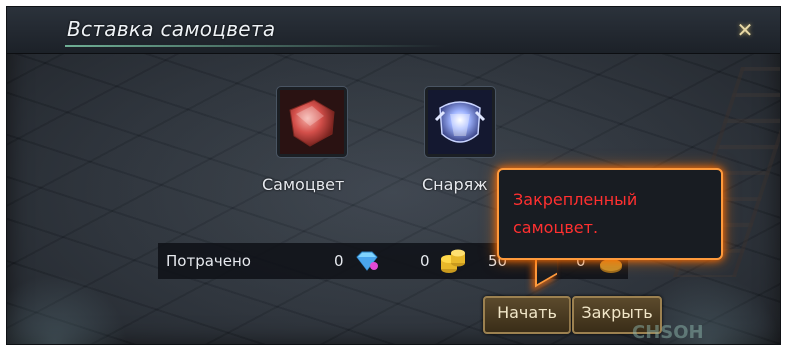 Image resolution: width=785 pixels, height=349 pixels. Describe the element at coordinates (208, 261) in the screenshot. I see `spent-label: Потрачено` at that location.